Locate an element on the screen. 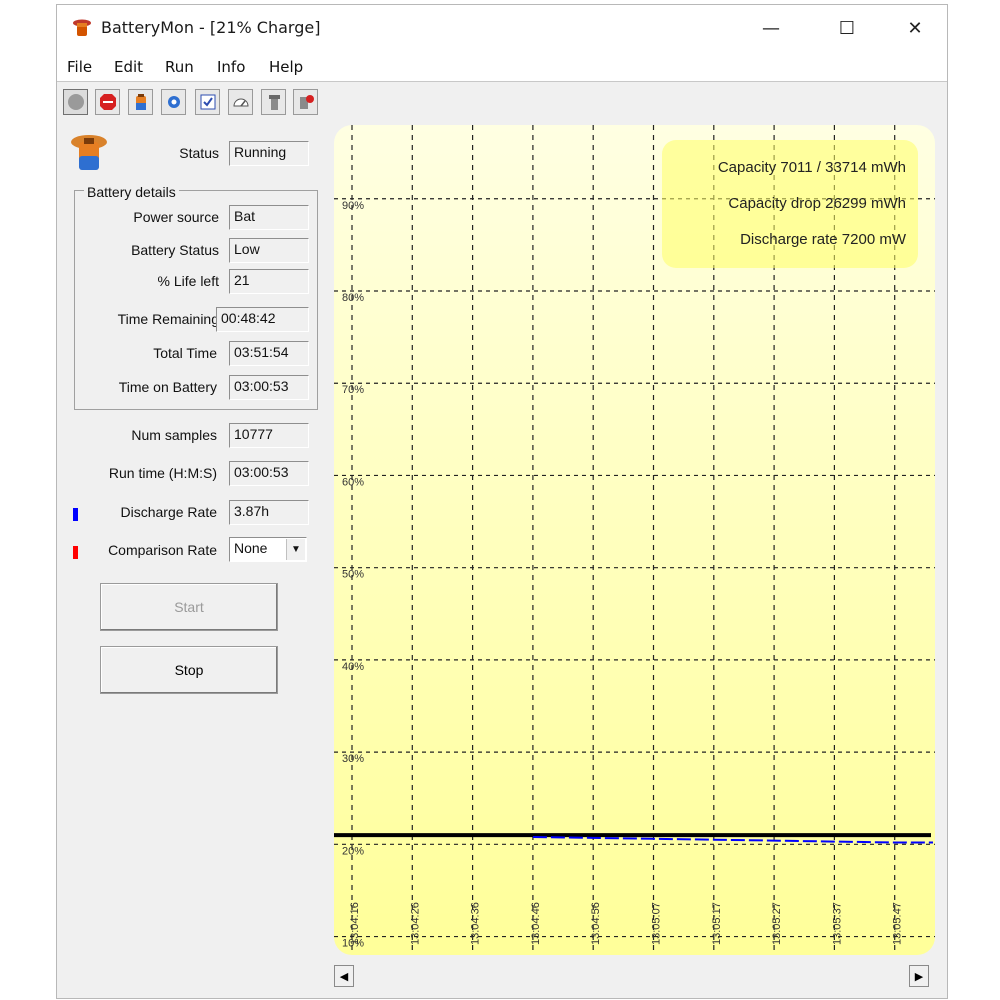 This screenshot has width=1000, height=1000. chart-info-text: Capacity drop 26299 mWh is located at coordinates (817, 203).